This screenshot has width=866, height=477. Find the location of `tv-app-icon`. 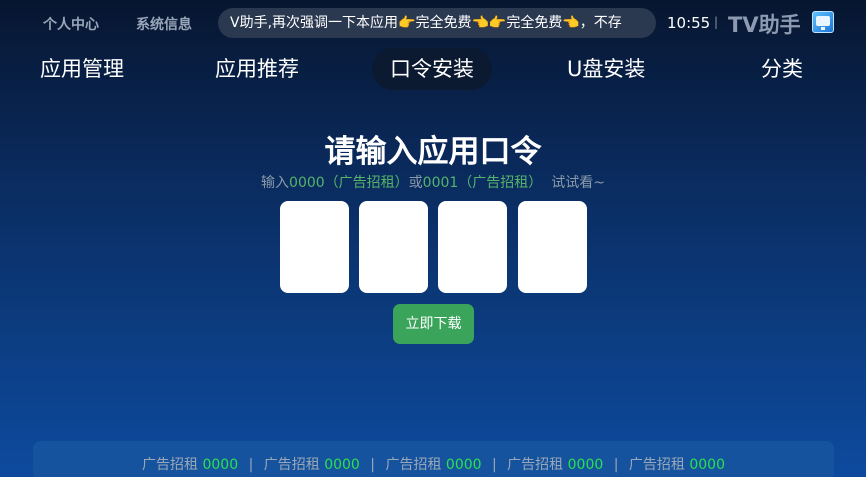

tv-app-icon is located at coordinates (823, 22).